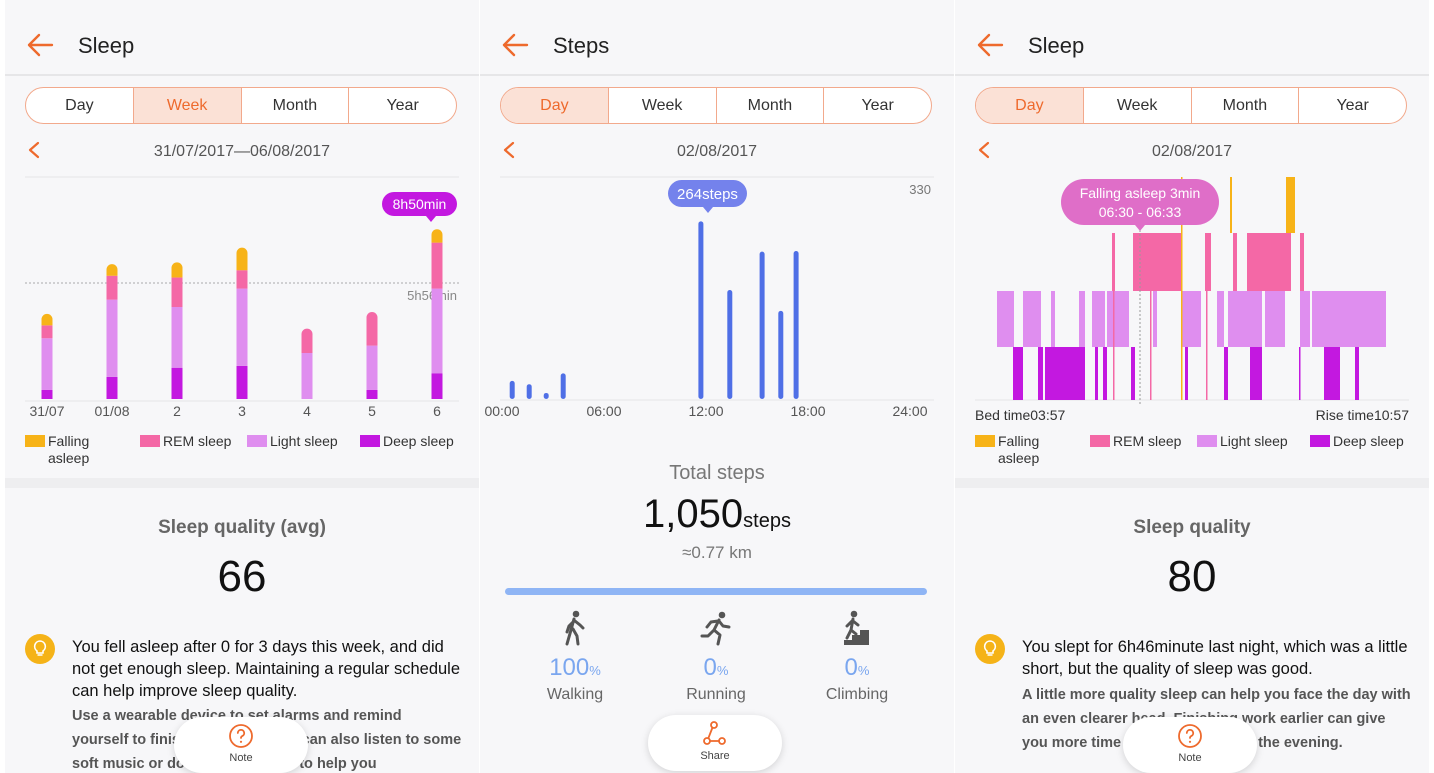 Image resolution: width=1434 pixels, height=773 pixels. Describe the element at coordinates (717, 514) in the screenshot. I see `total-steps-value: 1,050steps` at that location.